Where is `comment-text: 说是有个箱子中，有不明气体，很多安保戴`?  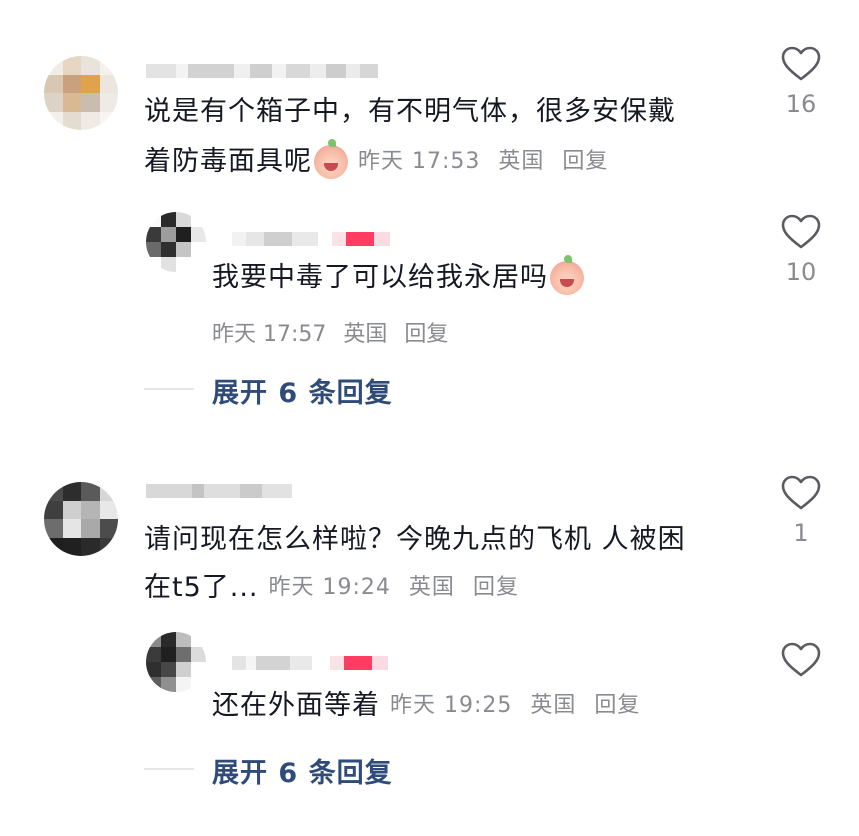
comment-text: 说是有个箱子中，有不明气体，很多安保戴 is located at coordinates (410, 111).